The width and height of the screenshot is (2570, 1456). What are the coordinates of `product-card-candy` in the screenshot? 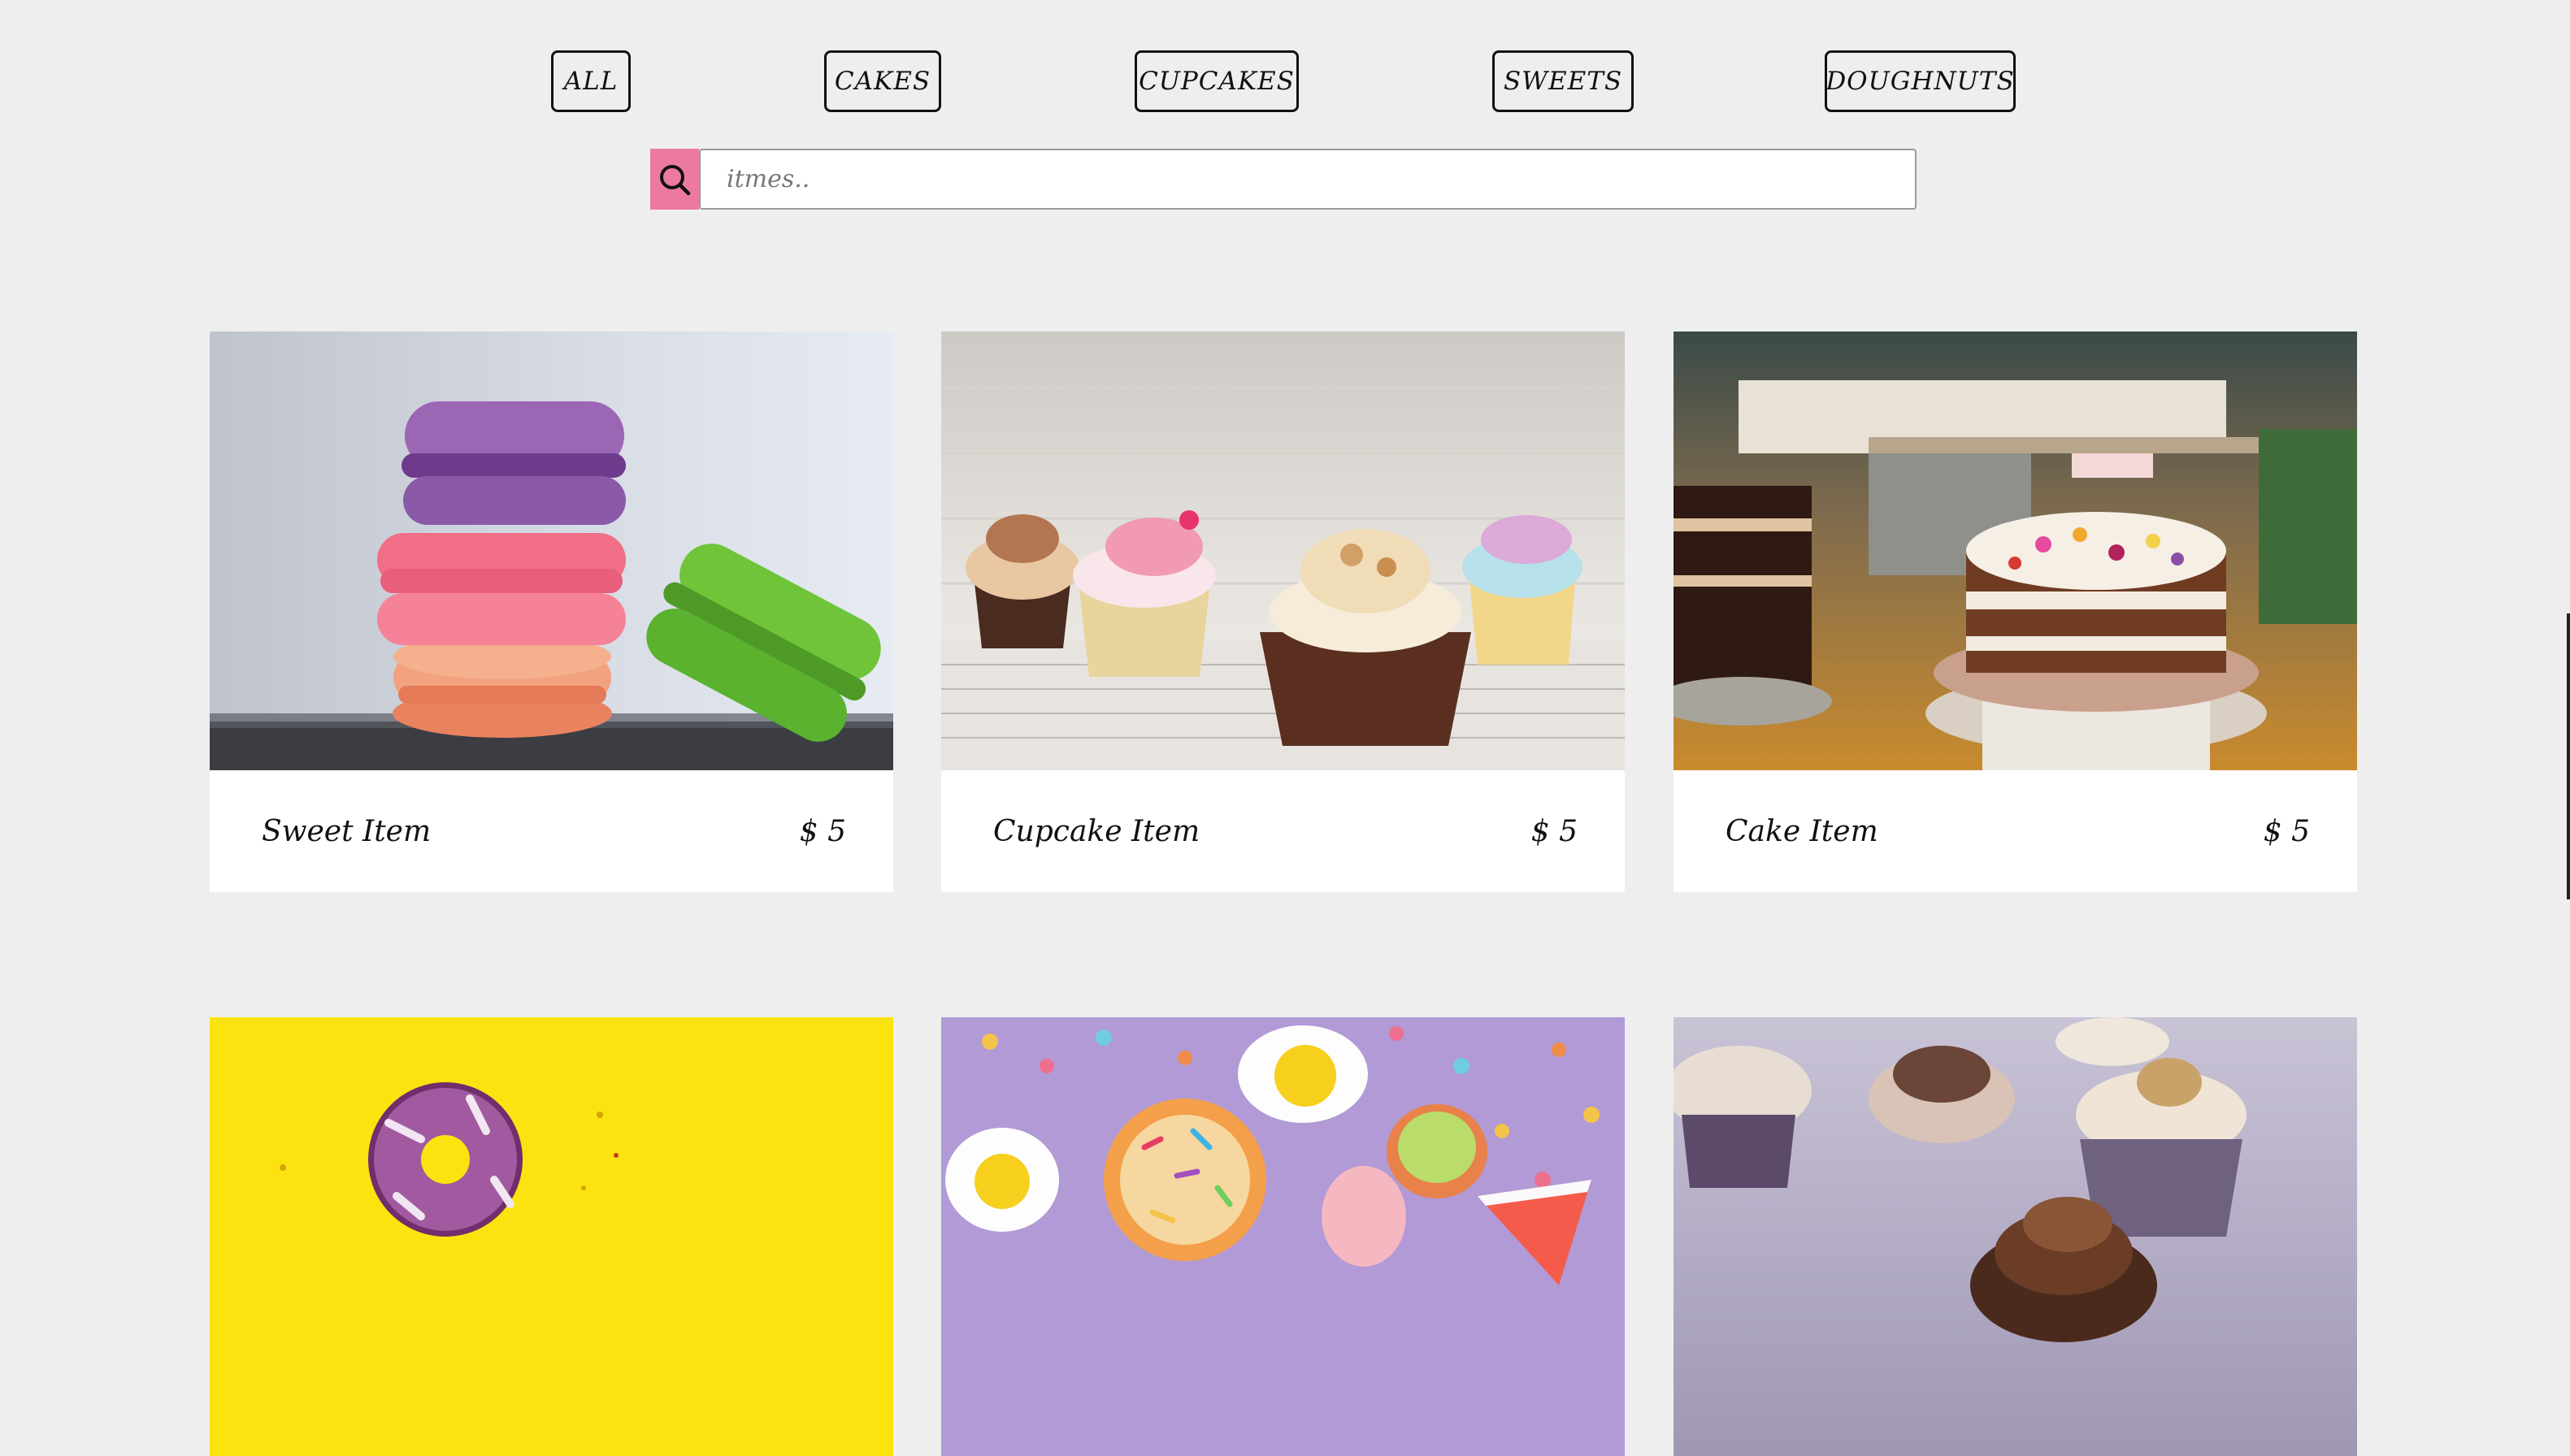 It's located at (1283, 1237).